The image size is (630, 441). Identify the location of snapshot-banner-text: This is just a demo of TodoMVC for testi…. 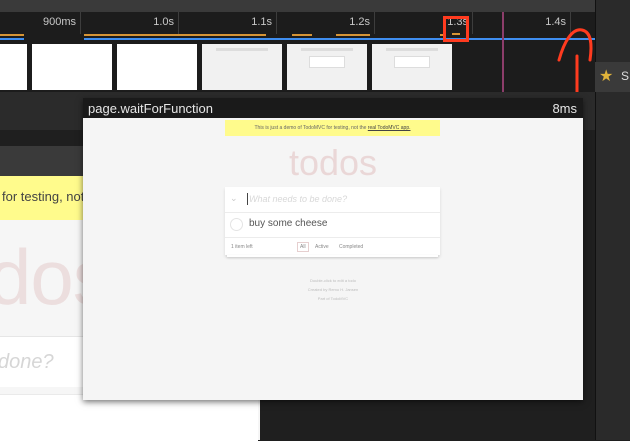
(311, 128).